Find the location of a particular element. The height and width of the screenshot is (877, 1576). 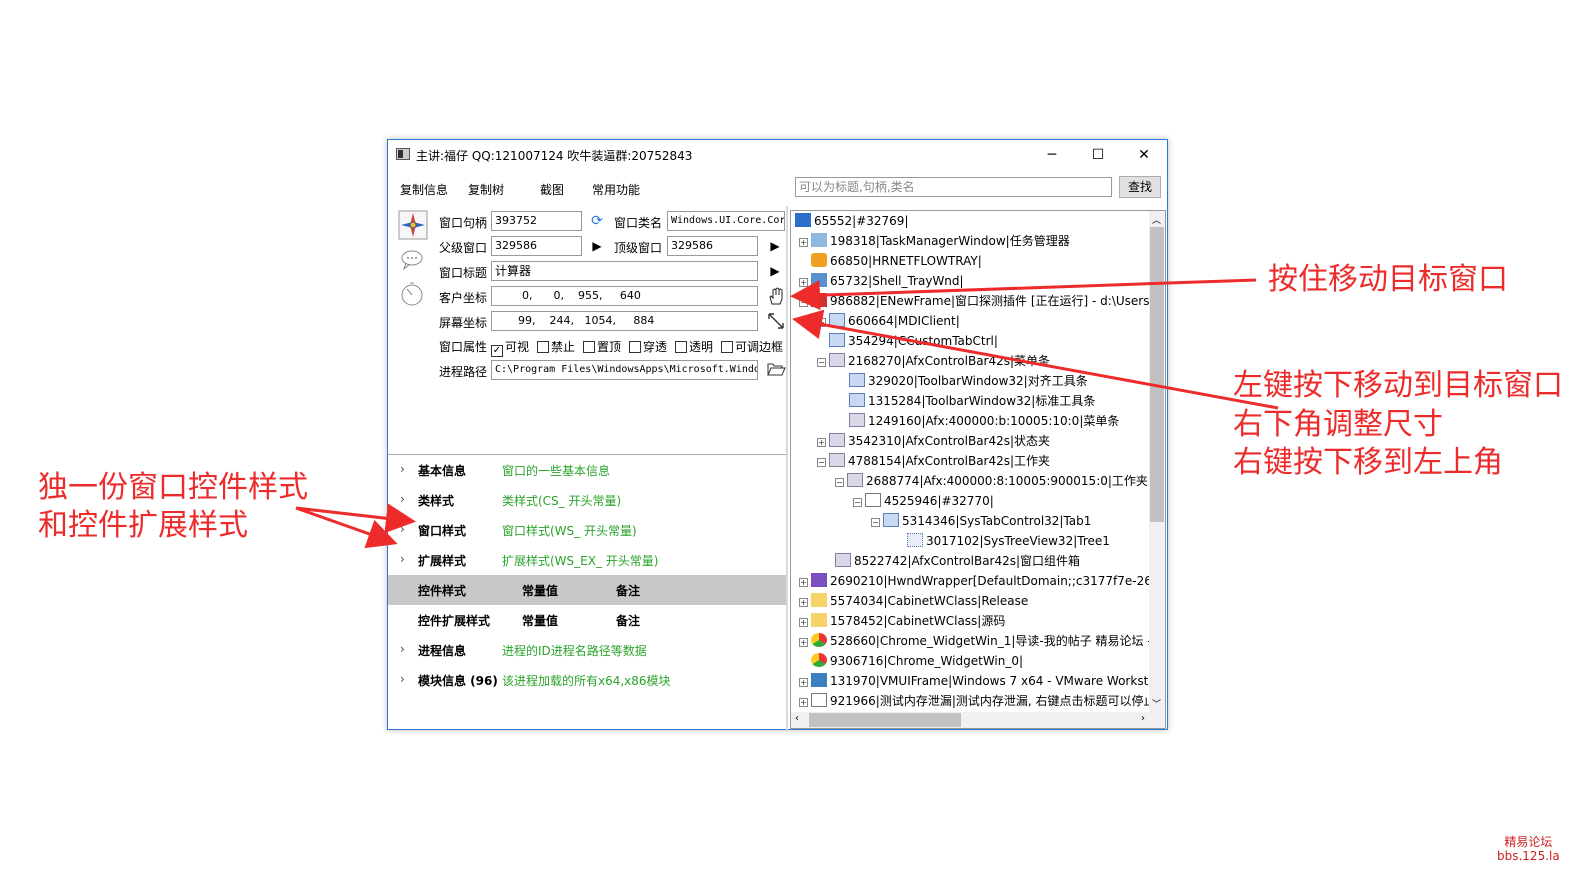

watermark: 精易论坛 bbs.125.la is located at coordinates (1528, 849).